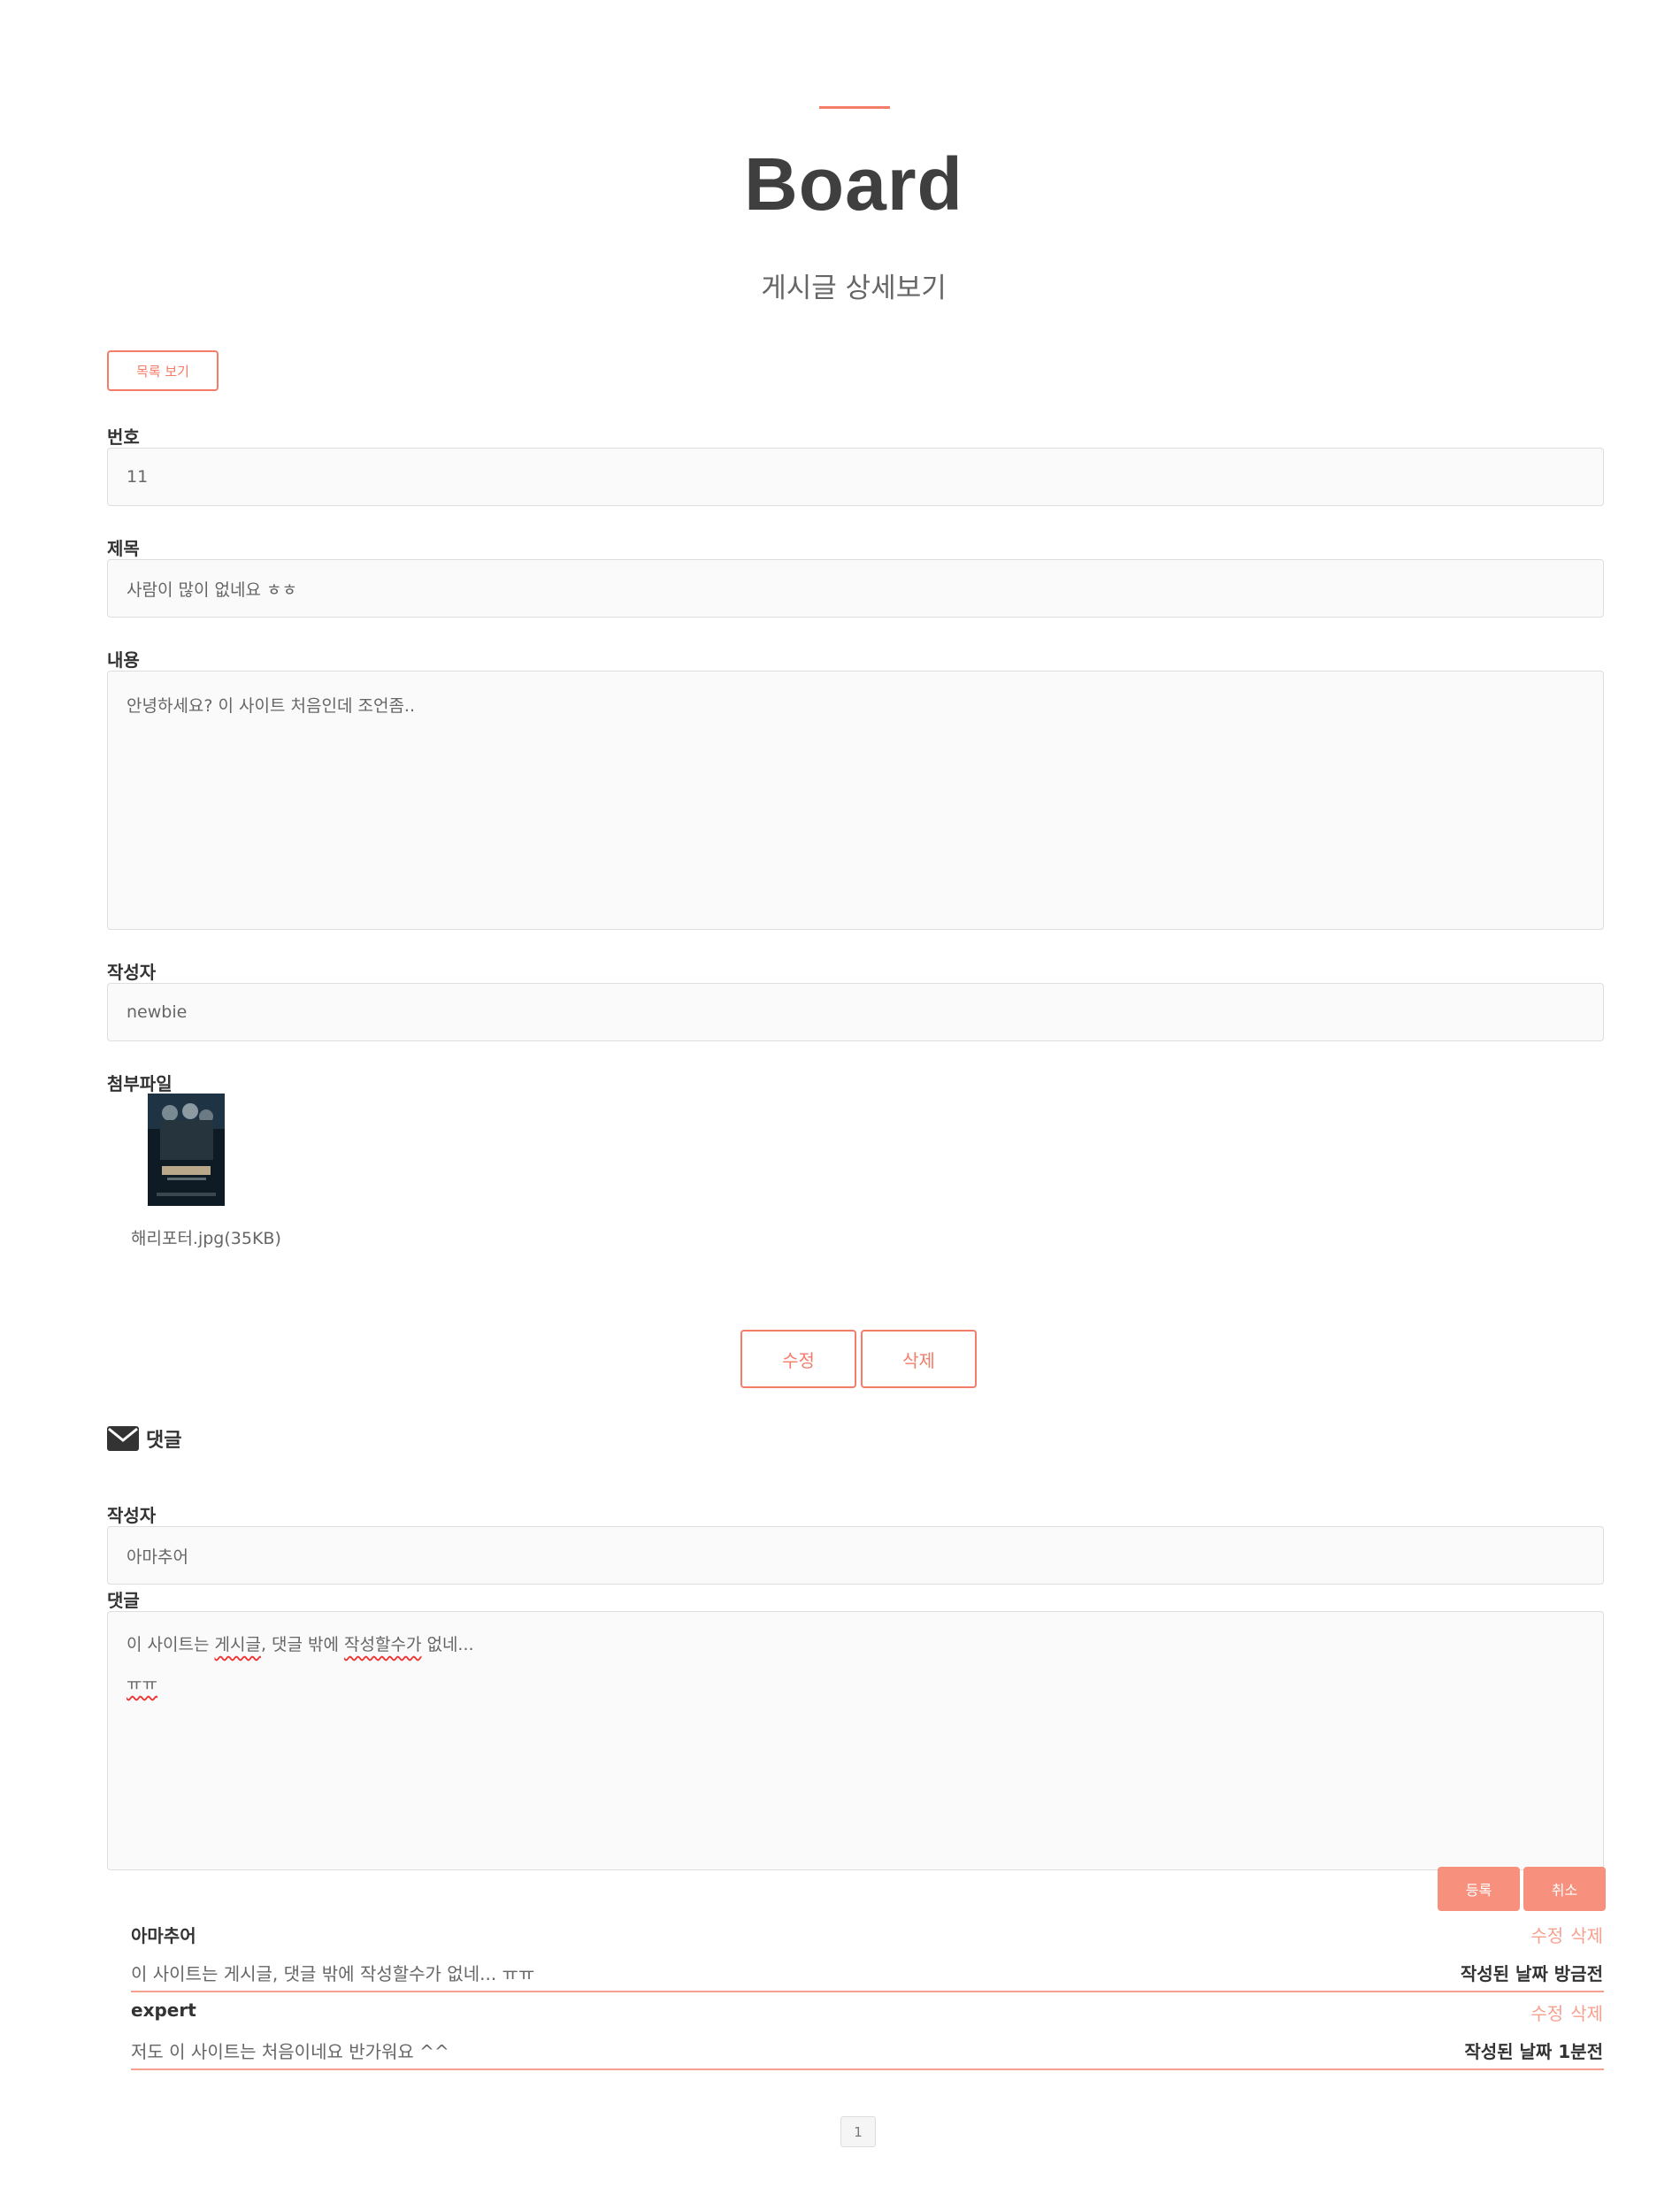  What do you see at coordinates (855, 1555) in the screenshot?
I see `comment-author-input: 아마추어` at bounding box center [855, 1555].